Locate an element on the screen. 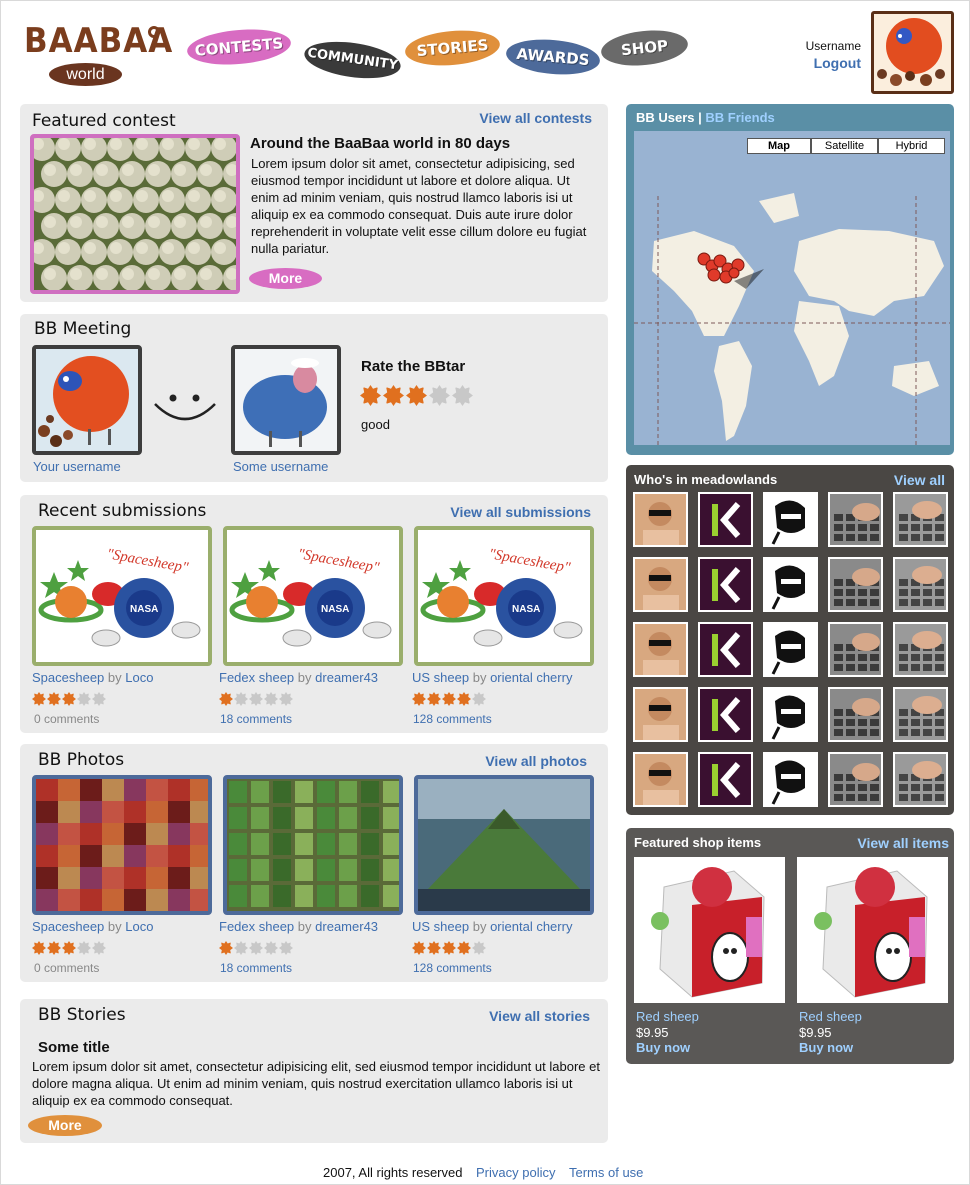 The image size is (970, 1185). rating-stars is located at coordinates (416, 395).